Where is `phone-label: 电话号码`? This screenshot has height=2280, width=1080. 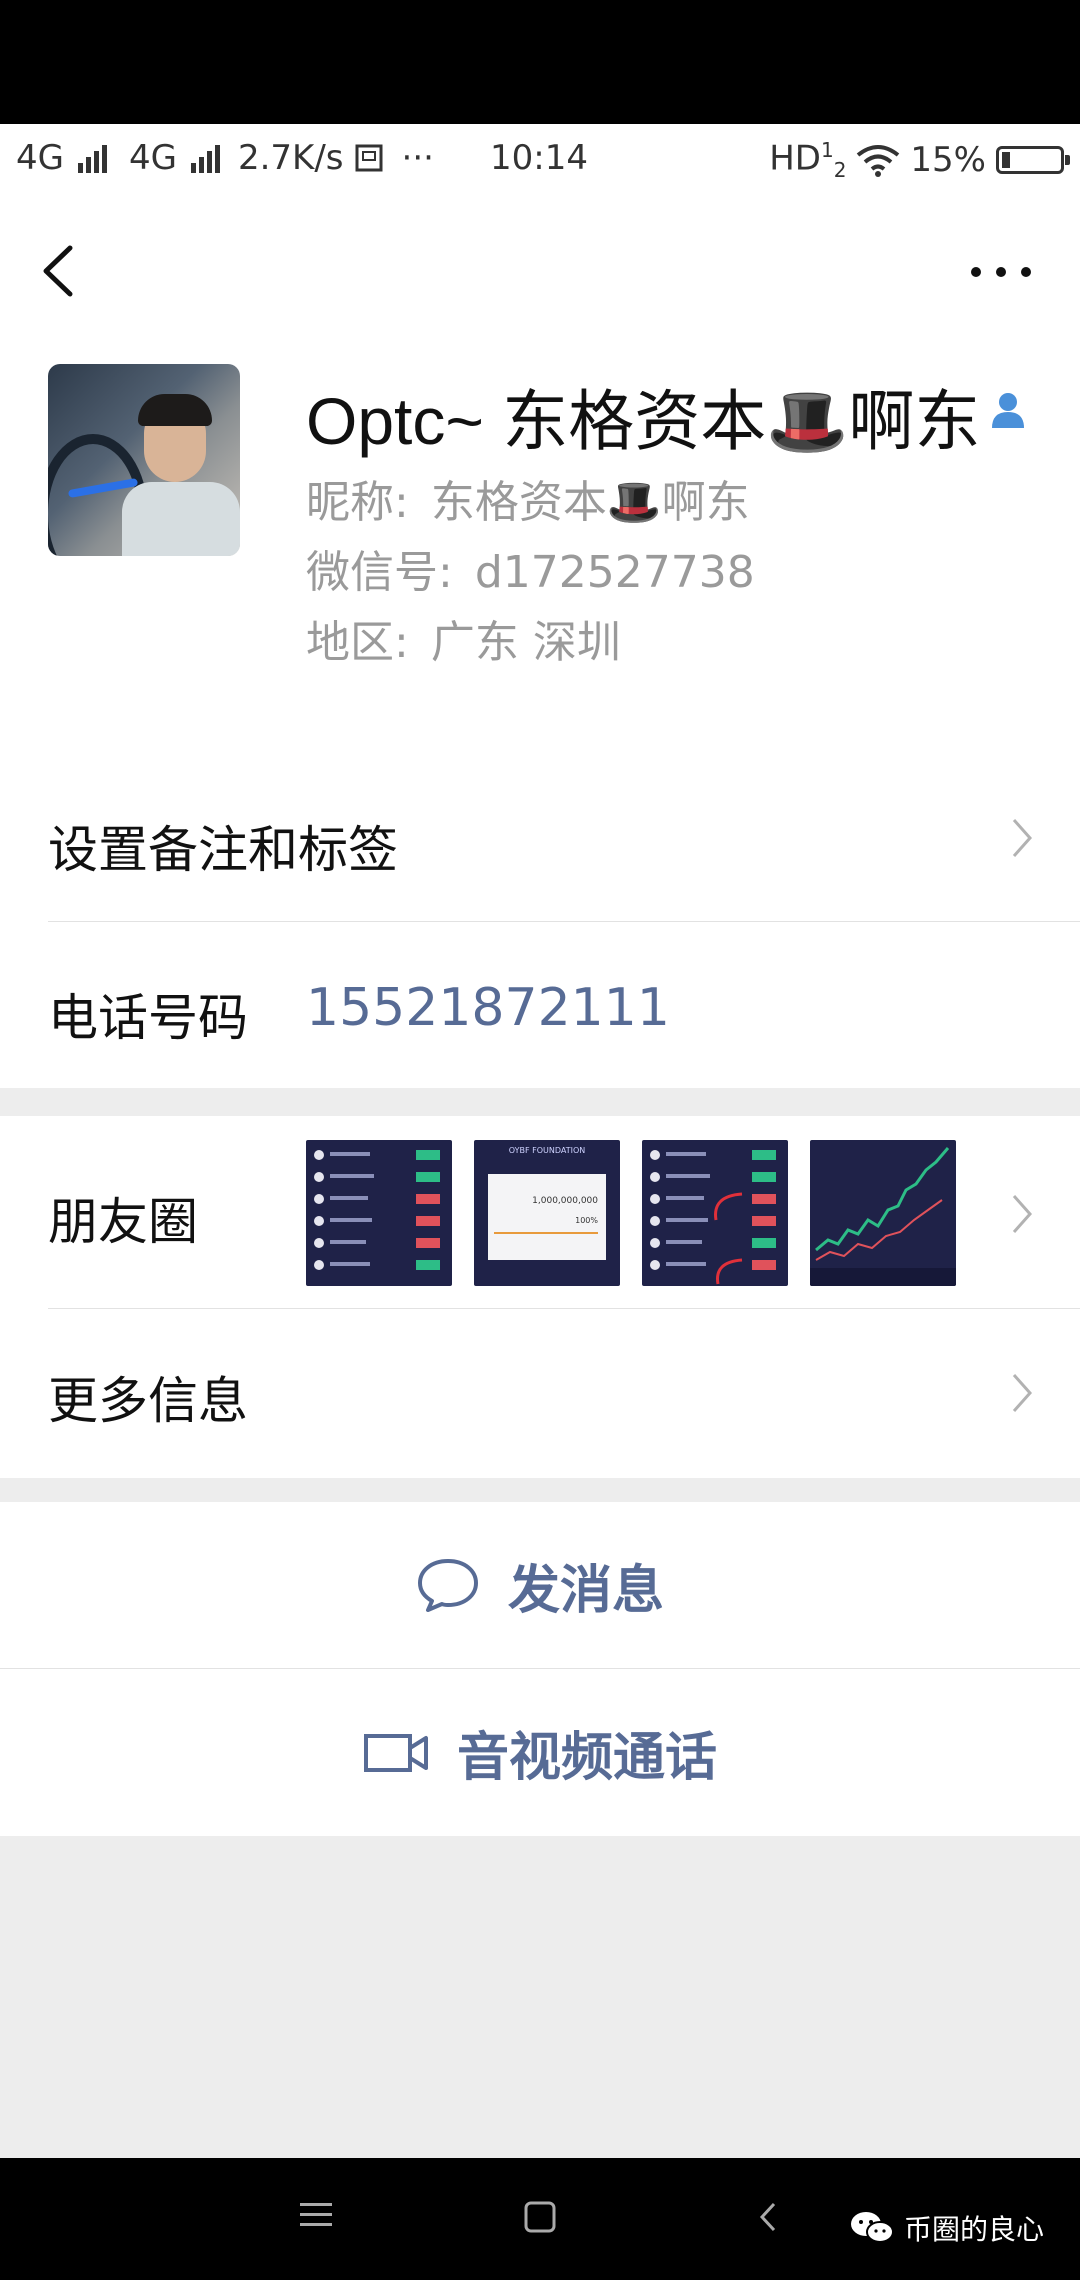
phone-label: 电话号码 is located at coordinates (148, 1018).